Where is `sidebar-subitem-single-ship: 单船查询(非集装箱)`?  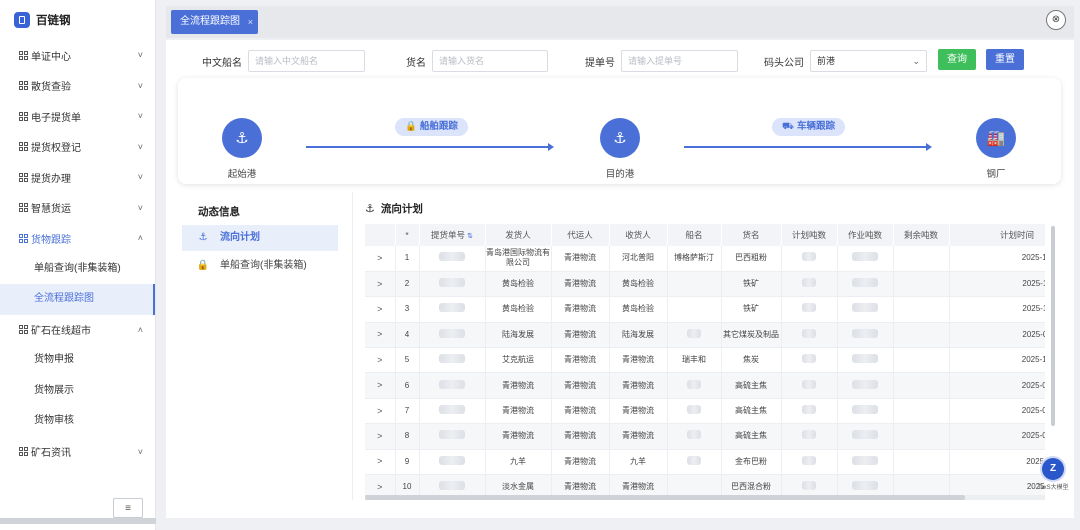
sidebar-subitem-single-ship: 单船查询(非集装箱) is located at coordinates (77, 269).